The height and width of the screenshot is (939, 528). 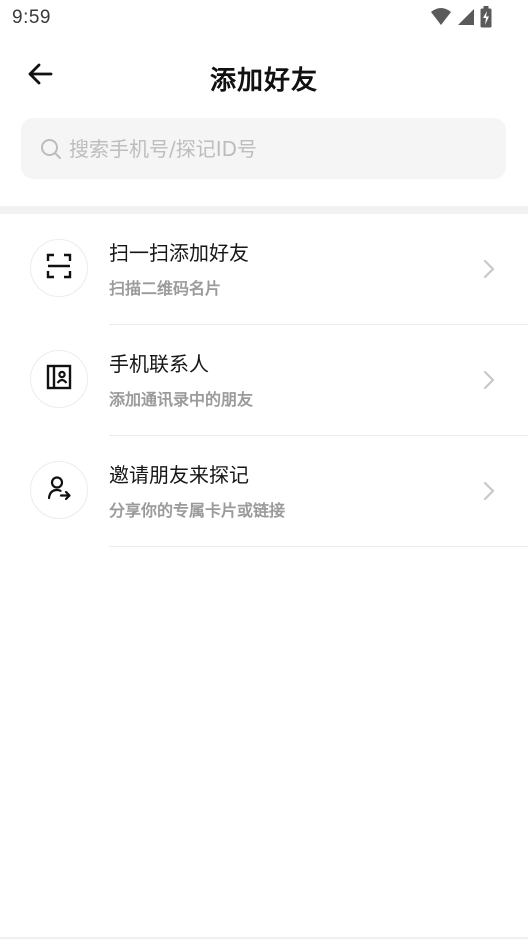 I want to click on status-icons, so click(x=461, y=19).